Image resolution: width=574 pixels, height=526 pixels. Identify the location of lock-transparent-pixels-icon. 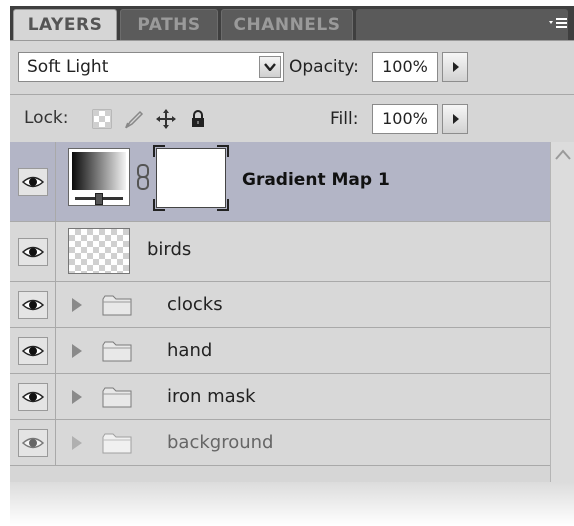
(102, 119).